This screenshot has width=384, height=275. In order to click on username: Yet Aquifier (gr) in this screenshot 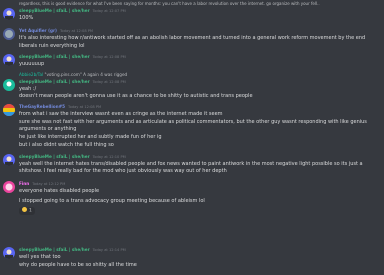, I will do `click(38, 30)`.